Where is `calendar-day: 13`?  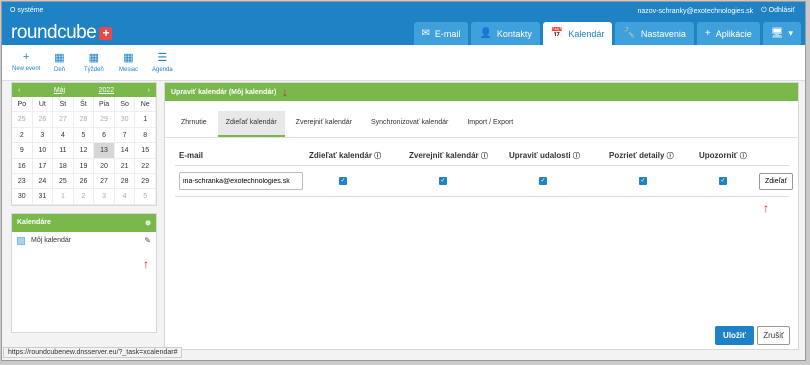
calendar-day: 13 is located at coordinates (104, 151).